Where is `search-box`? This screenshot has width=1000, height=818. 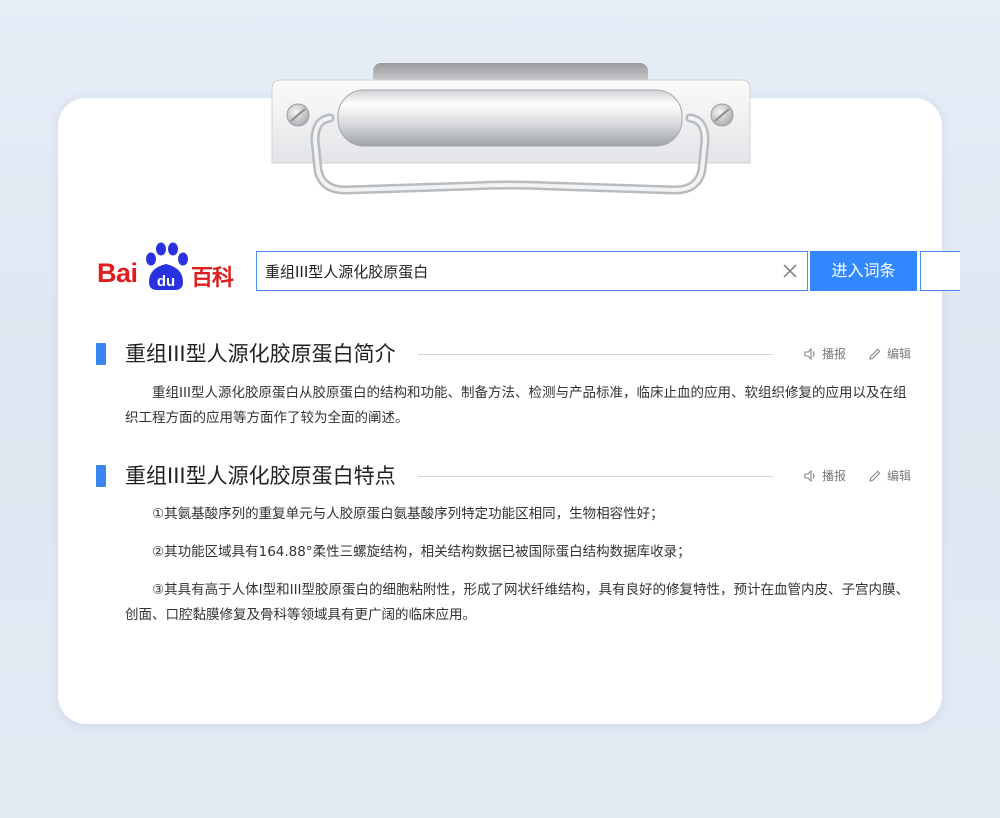
search-box is located at coordinates (532, 271).